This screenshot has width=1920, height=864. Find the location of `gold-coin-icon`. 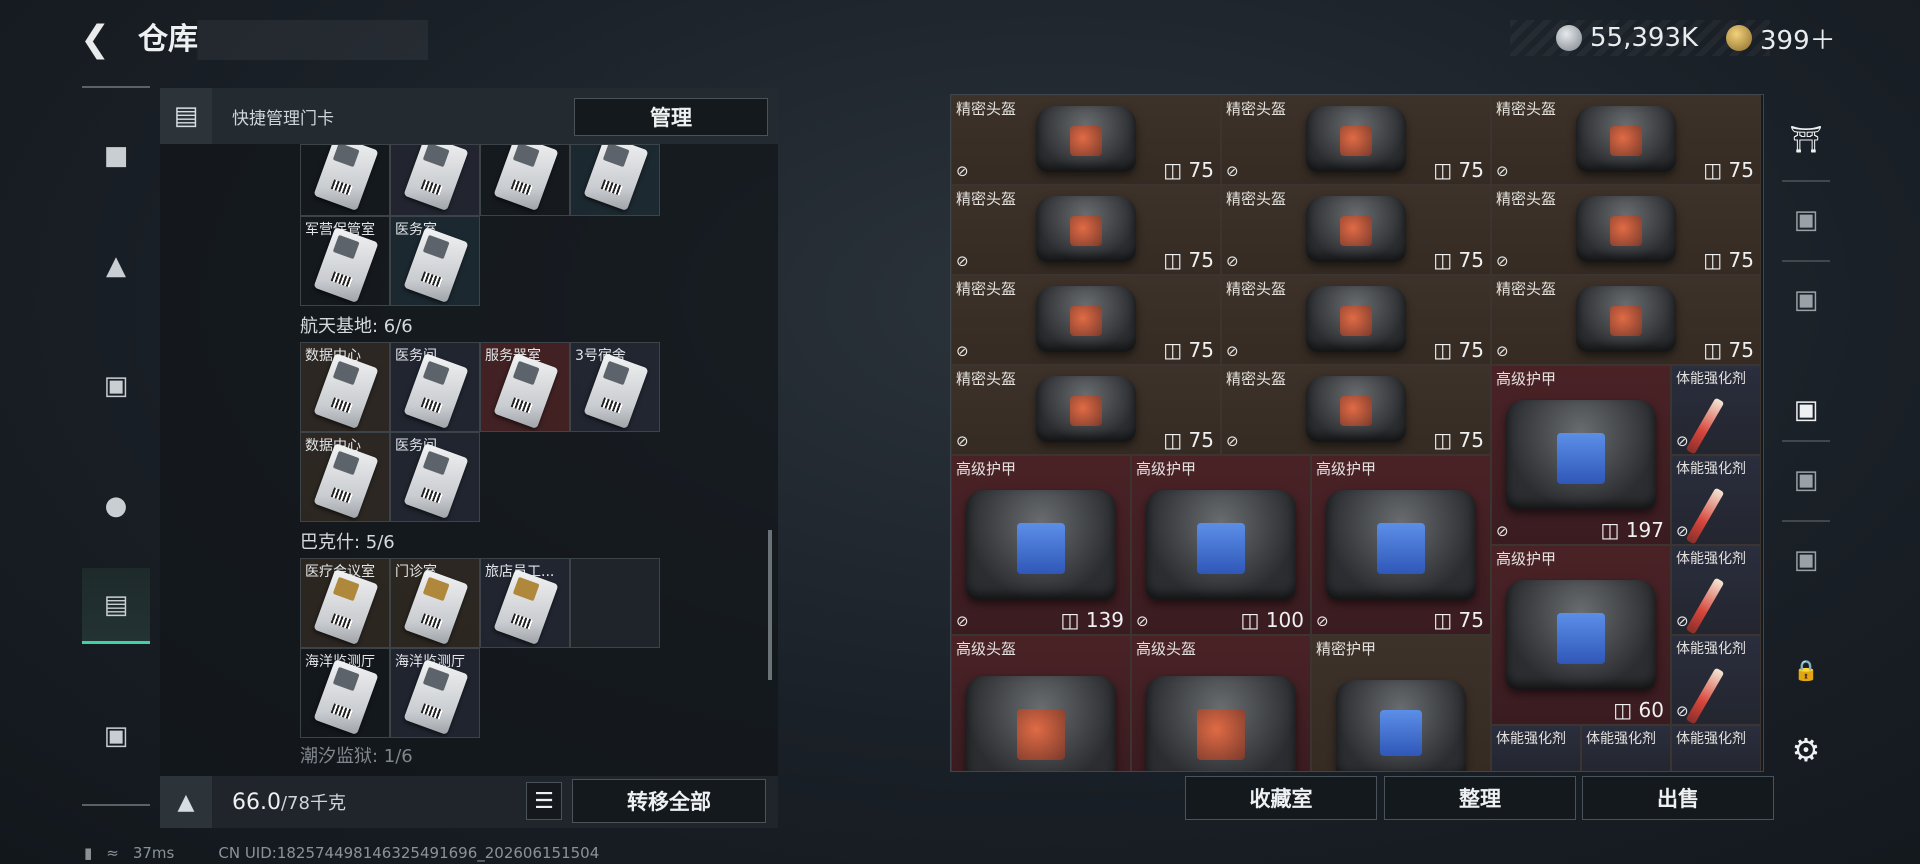

gold-coin-icon is located at coordinates (1739, 38).